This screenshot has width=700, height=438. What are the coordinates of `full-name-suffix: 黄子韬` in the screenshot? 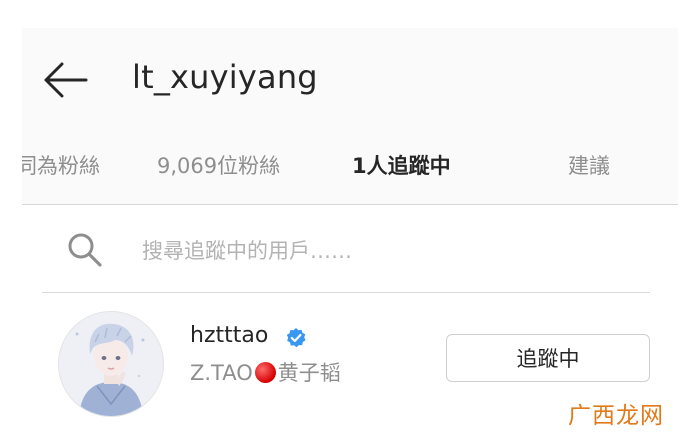 It's located at (309, 373).